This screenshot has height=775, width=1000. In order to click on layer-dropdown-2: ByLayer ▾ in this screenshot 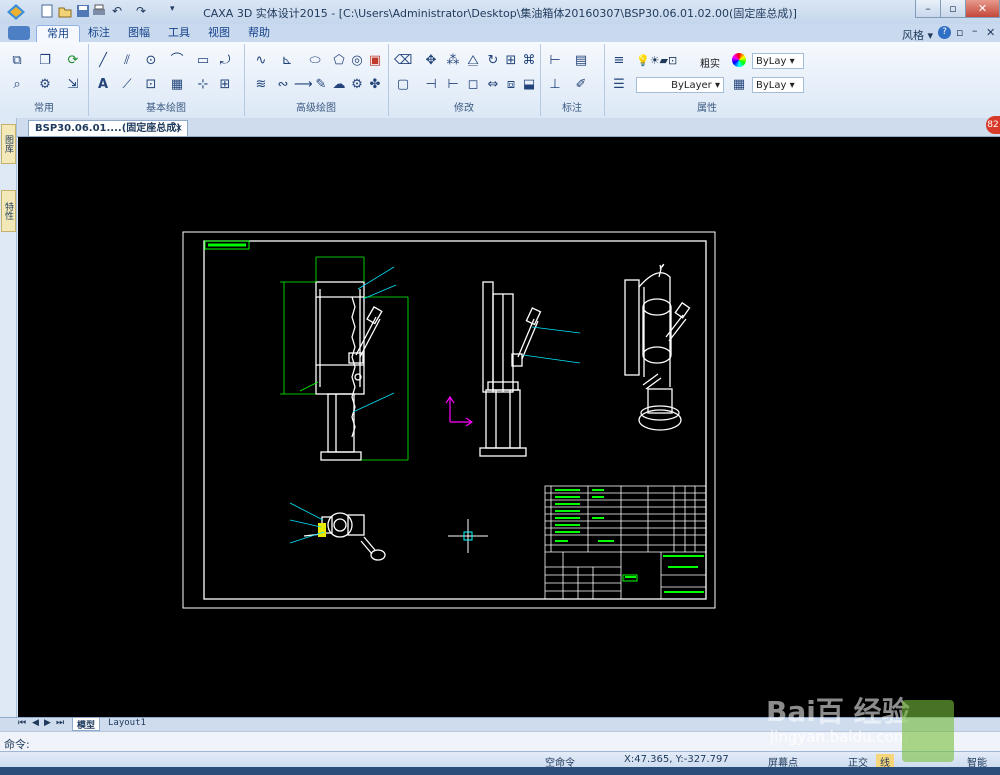, I will do `click(680, 85)`.